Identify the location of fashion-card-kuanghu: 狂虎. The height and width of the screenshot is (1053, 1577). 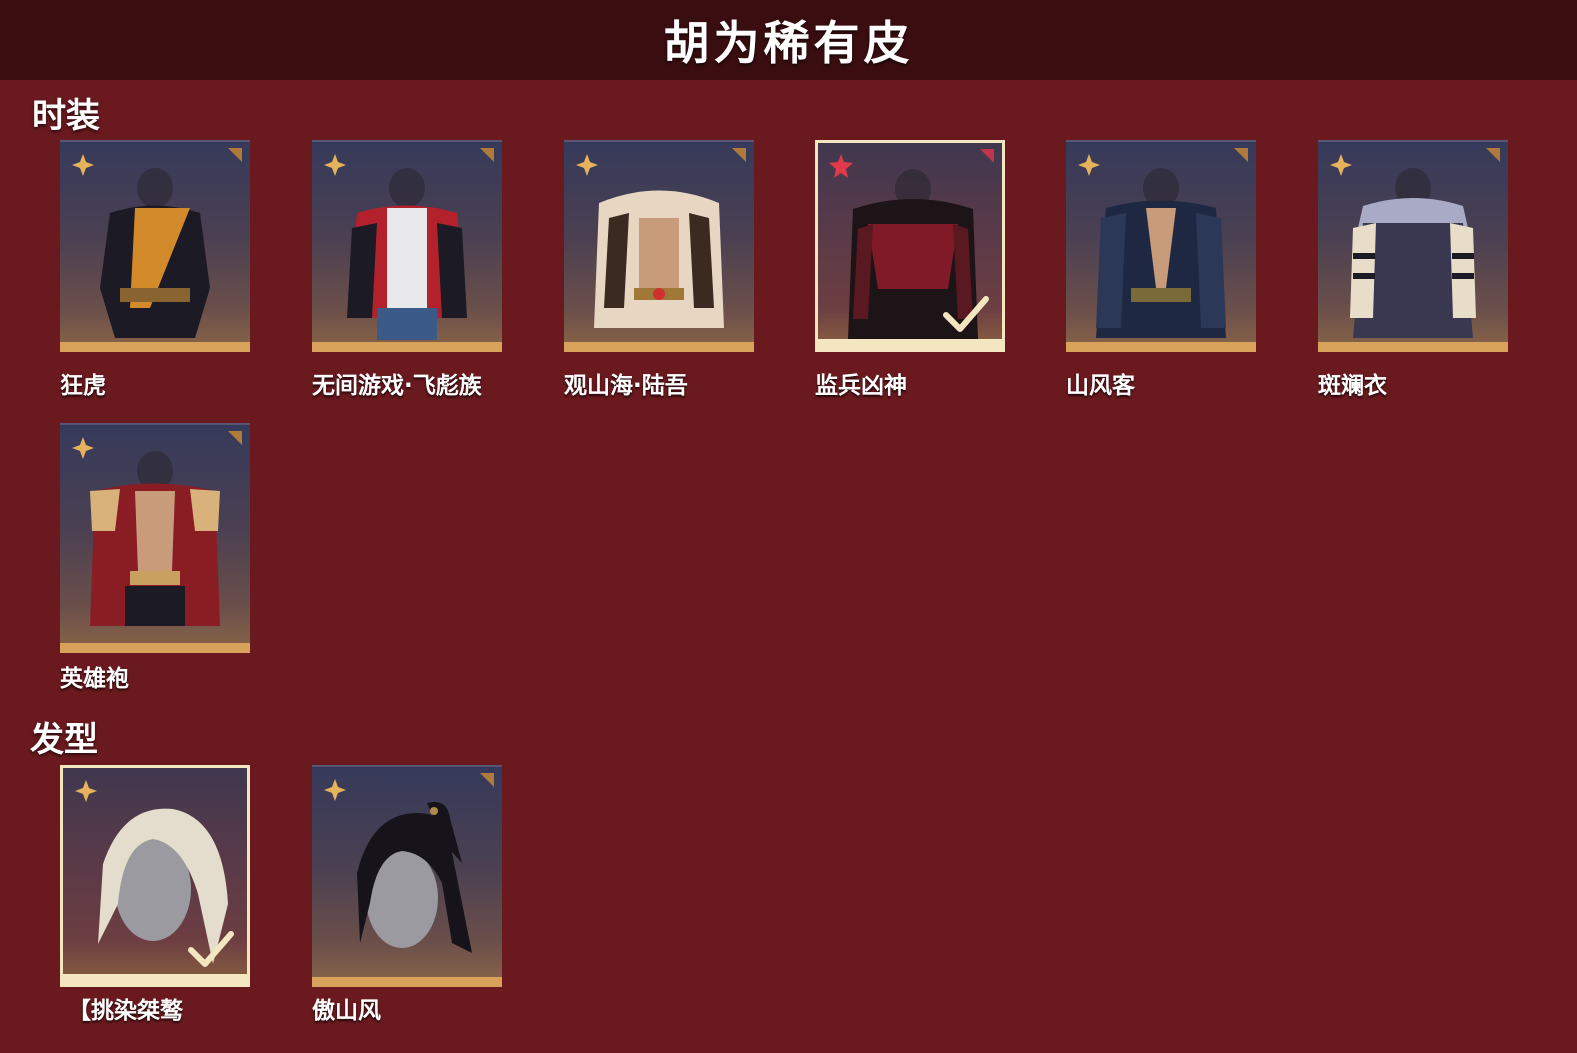
(155, 269).